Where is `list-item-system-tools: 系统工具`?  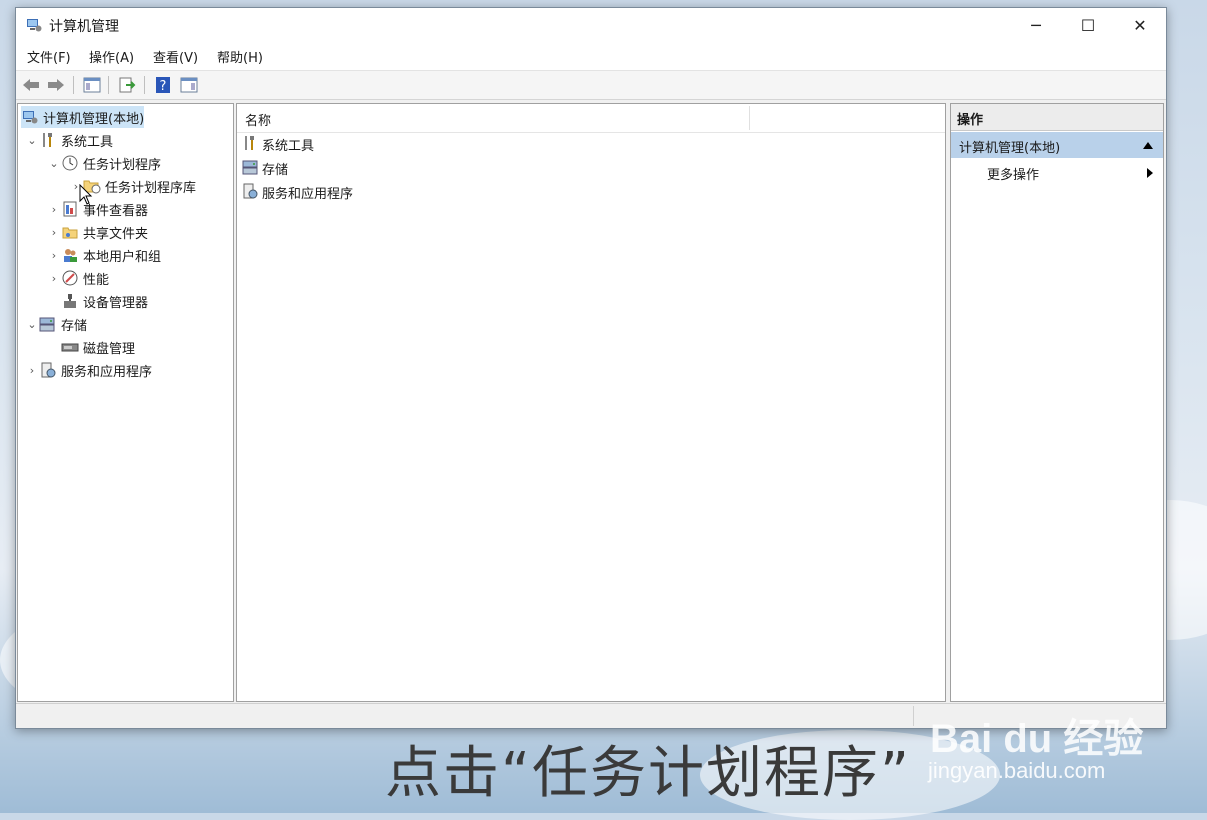
list-item-system-tools: 系统工具 is located at coordinates (278, 144).